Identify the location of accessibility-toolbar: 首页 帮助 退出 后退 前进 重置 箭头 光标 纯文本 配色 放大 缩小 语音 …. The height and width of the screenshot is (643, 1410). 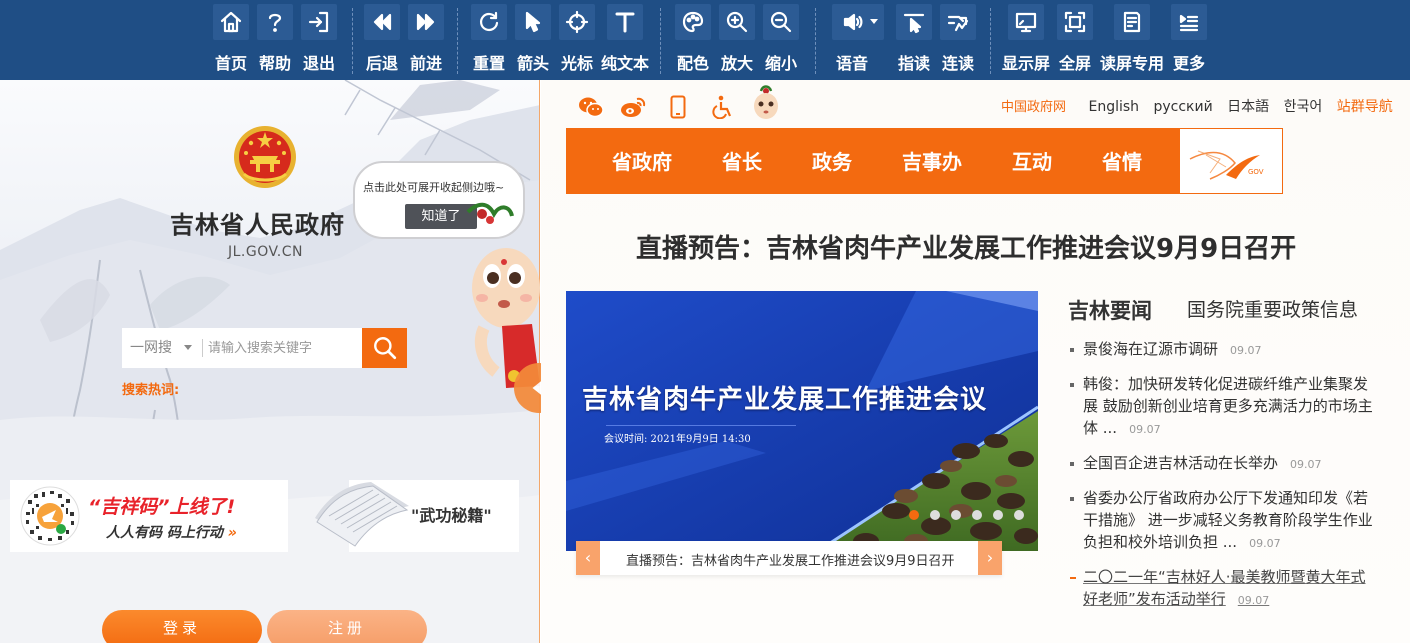
(705, 40).